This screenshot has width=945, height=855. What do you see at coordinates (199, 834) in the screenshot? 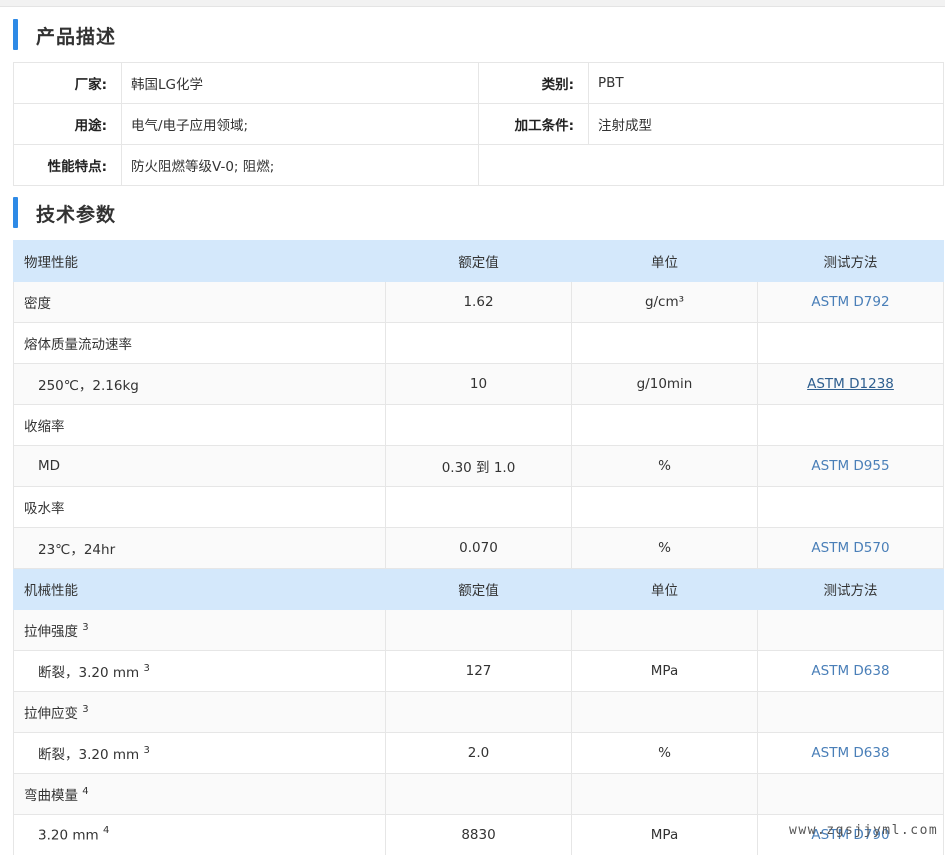
I see `property-condition-cell: 3.20 mm 4` at bounding box center [199, 834].